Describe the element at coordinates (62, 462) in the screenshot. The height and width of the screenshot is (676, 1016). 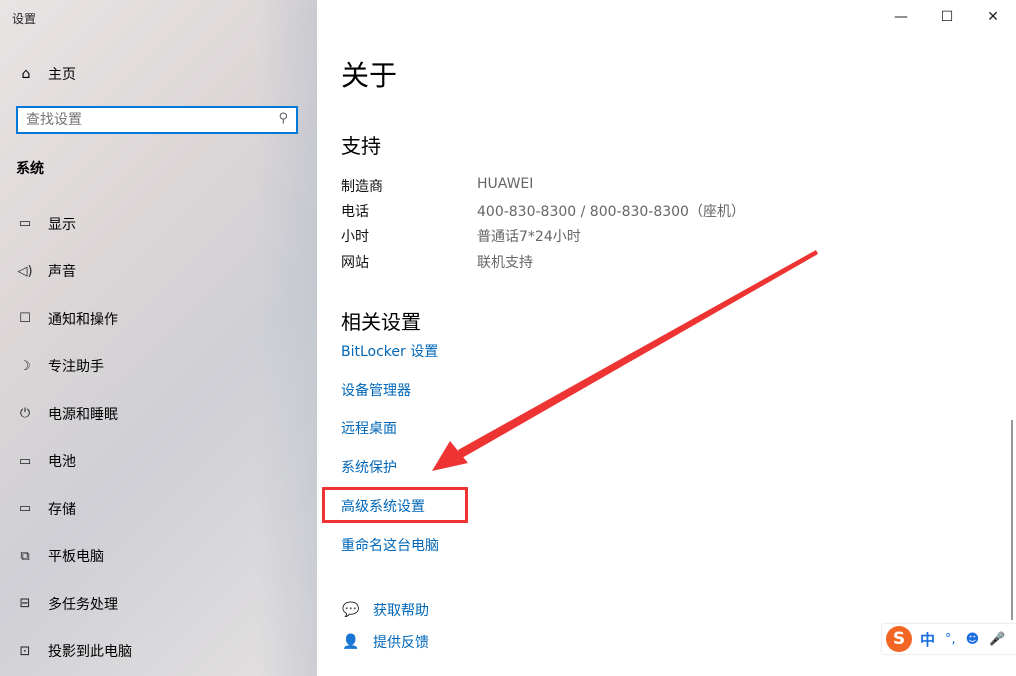
I see `sidebar-item-label: 电池` at that location.